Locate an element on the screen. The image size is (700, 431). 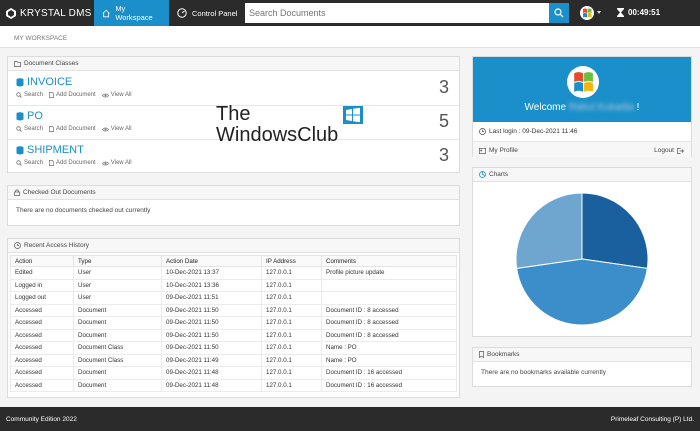
user-avatar-menu is located at coordinates (587, 13).